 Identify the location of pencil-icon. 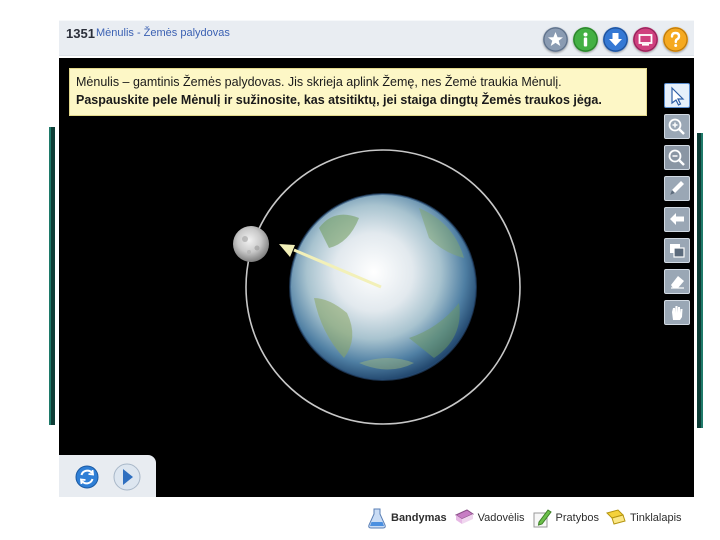
(542, 518).